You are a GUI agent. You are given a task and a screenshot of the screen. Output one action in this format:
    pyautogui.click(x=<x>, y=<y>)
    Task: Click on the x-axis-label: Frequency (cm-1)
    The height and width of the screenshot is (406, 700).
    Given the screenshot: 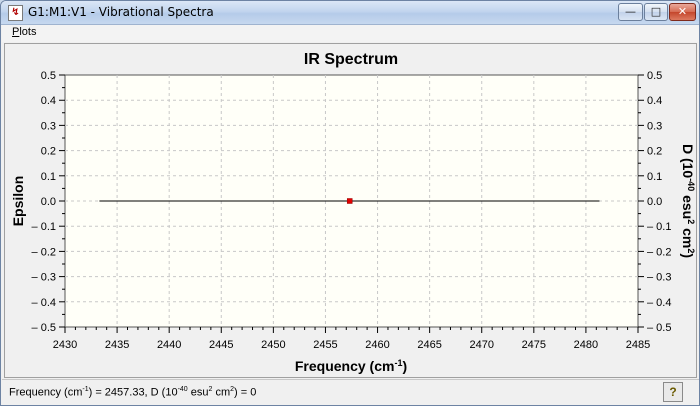 What is the action you would take?
    pyautogui.click(x=351, y=366)
    